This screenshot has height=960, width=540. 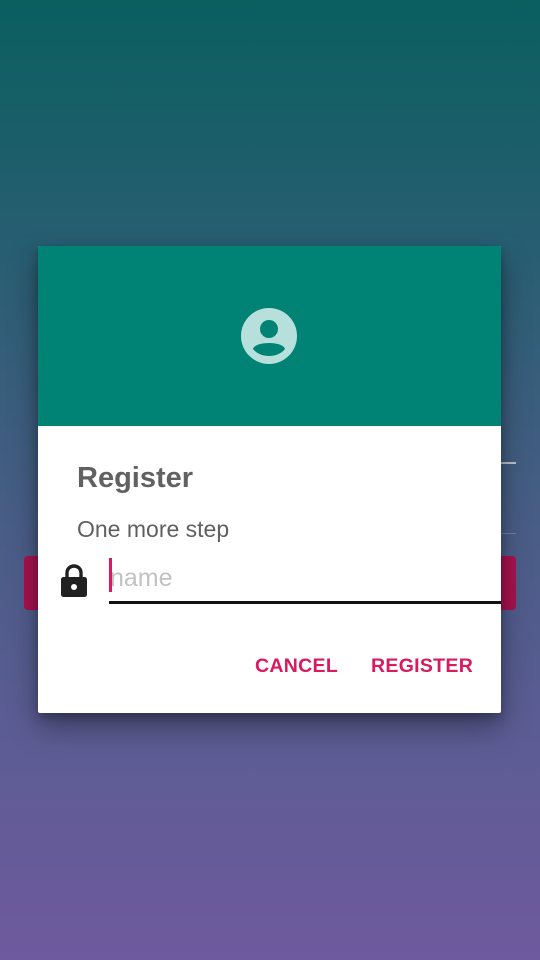 I want to click on text-cursor, so click(x=110, y=575).